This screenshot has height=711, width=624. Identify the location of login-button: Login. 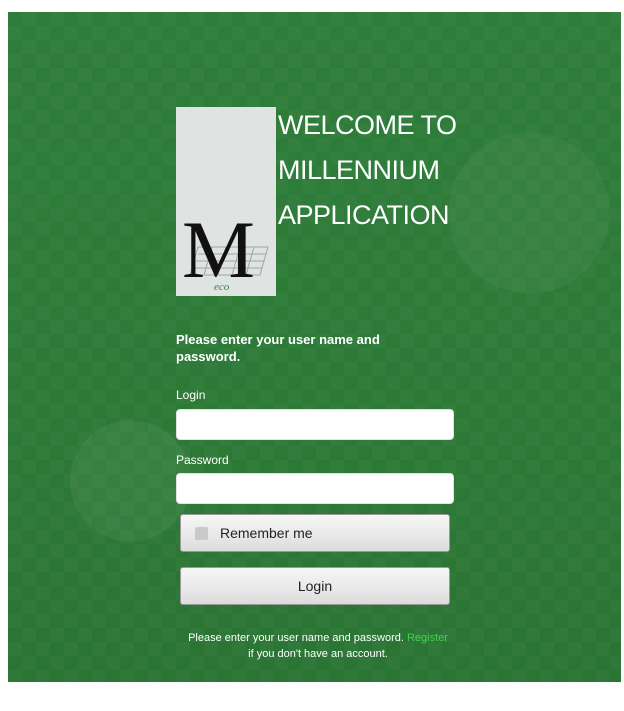
(315, 586).